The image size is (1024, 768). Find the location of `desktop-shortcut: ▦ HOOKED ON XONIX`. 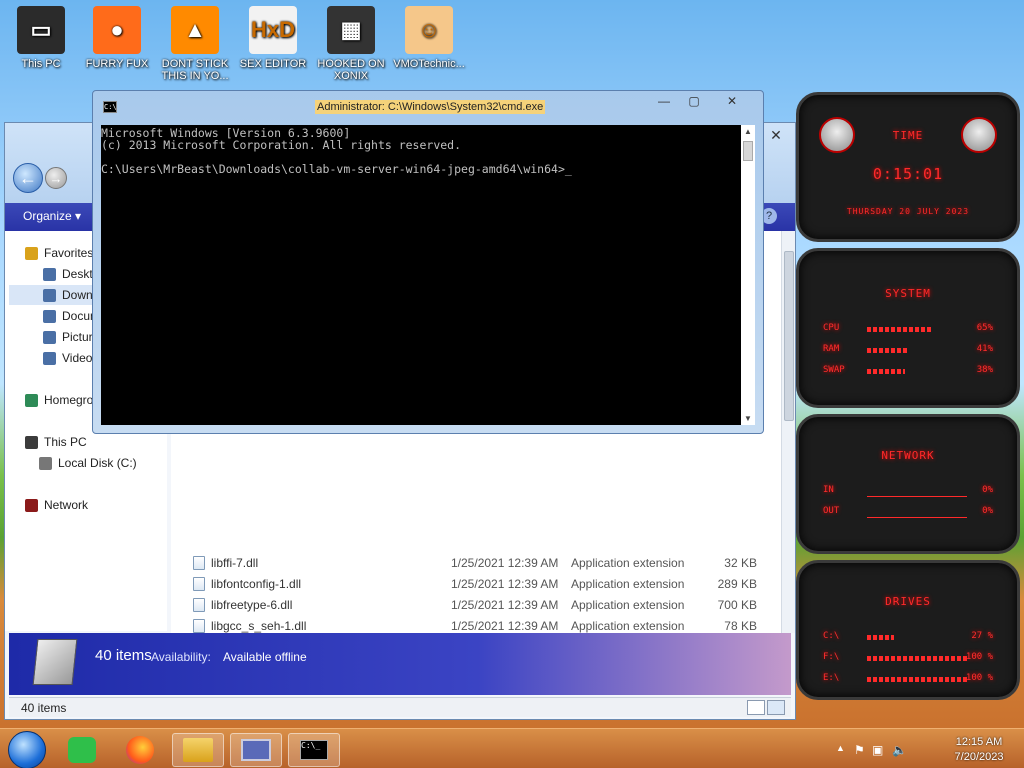

desktop-shortcut: ▦ HOOKED ON XONIX is located at coordinates (351, 44).